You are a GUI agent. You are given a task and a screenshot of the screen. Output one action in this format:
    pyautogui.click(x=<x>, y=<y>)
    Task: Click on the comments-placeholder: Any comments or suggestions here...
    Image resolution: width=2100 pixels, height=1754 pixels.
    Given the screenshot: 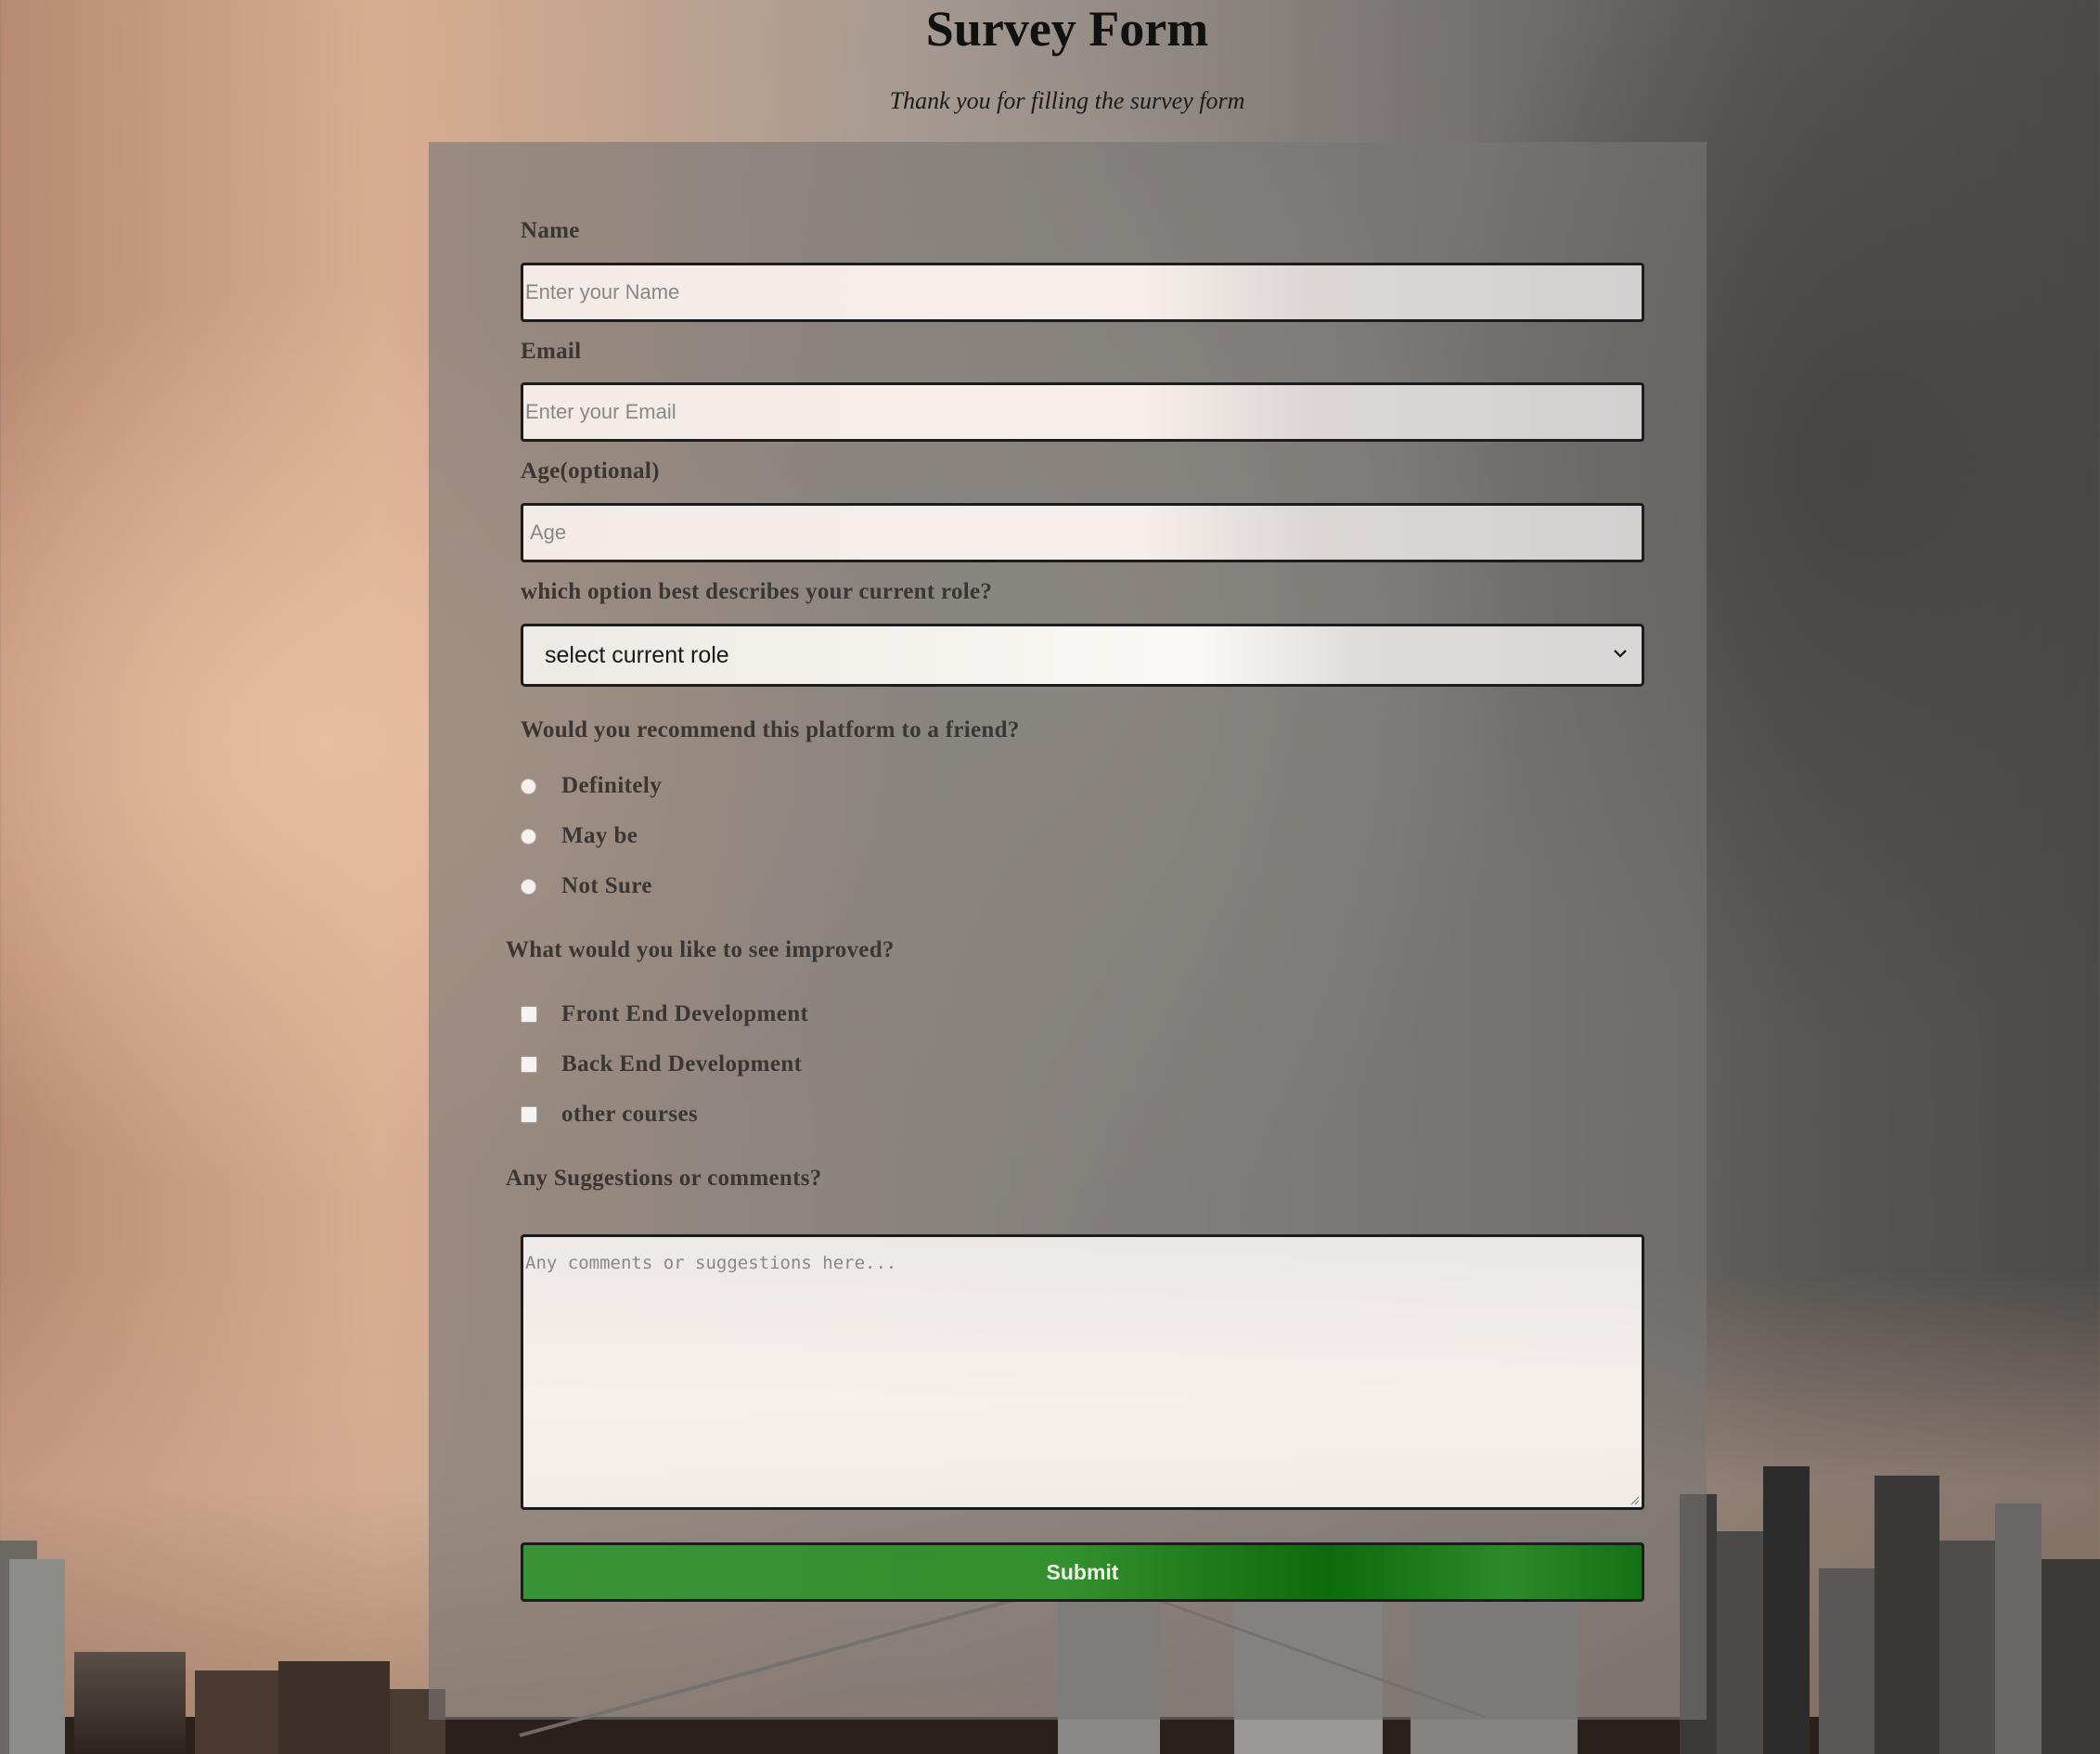 What is the action you would take?
    pyautogui.click(x=711, y=1263)
    